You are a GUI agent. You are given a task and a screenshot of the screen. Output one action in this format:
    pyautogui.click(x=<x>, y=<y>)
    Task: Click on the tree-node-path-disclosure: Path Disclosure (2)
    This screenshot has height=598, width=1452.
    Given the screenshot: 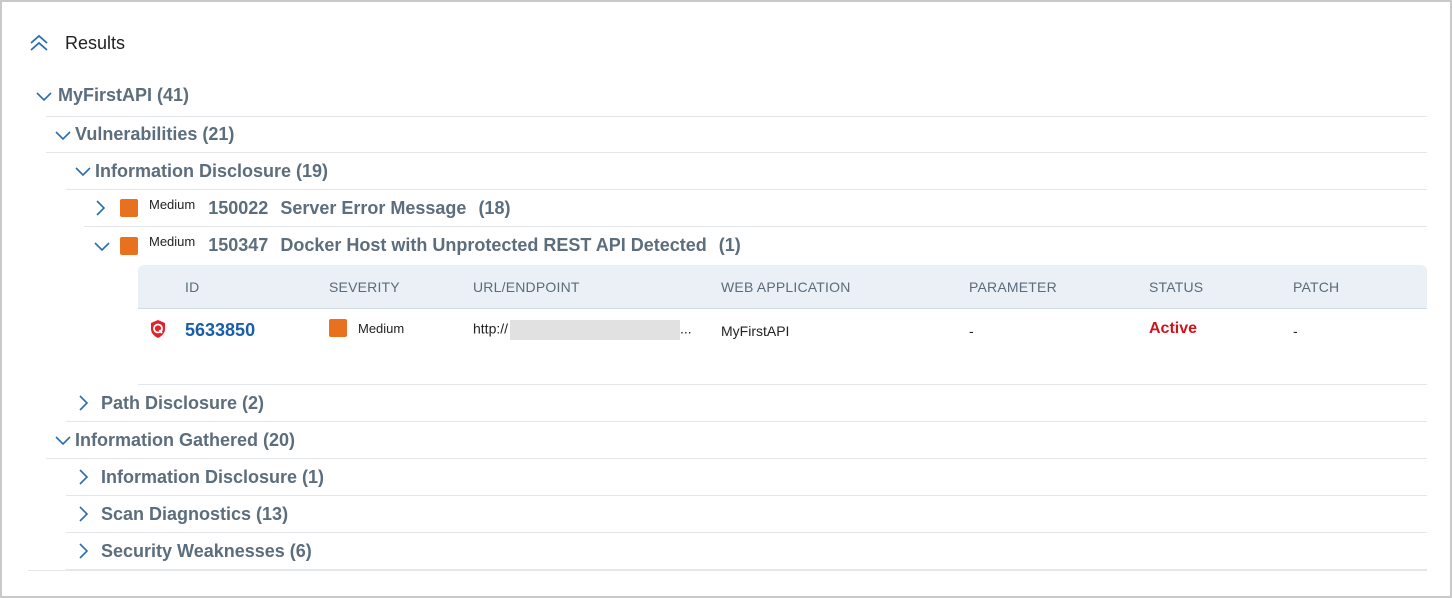 What is the action you would take?
    pyautogui.click(x=746, y=403)
    